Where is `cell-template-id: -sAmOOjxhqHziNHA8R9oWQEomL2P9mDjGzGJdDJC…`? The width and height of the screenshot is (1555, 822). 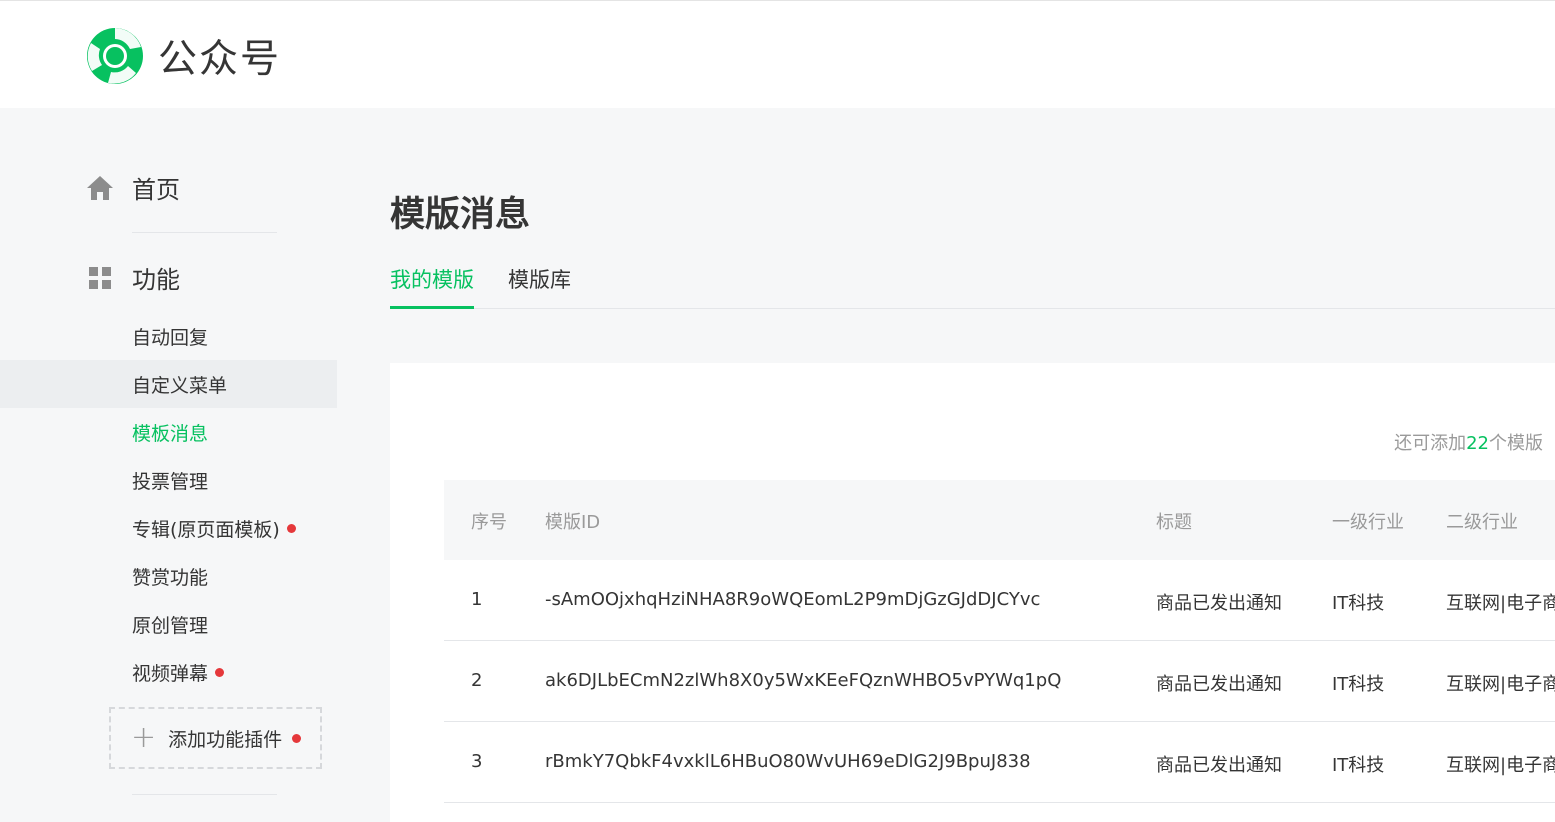 cell-template-id: -sAmOOjxhqHziNHA8R9oWQEomL2P9mDjGzGJdDJC… is located at coordinates (793, 599).